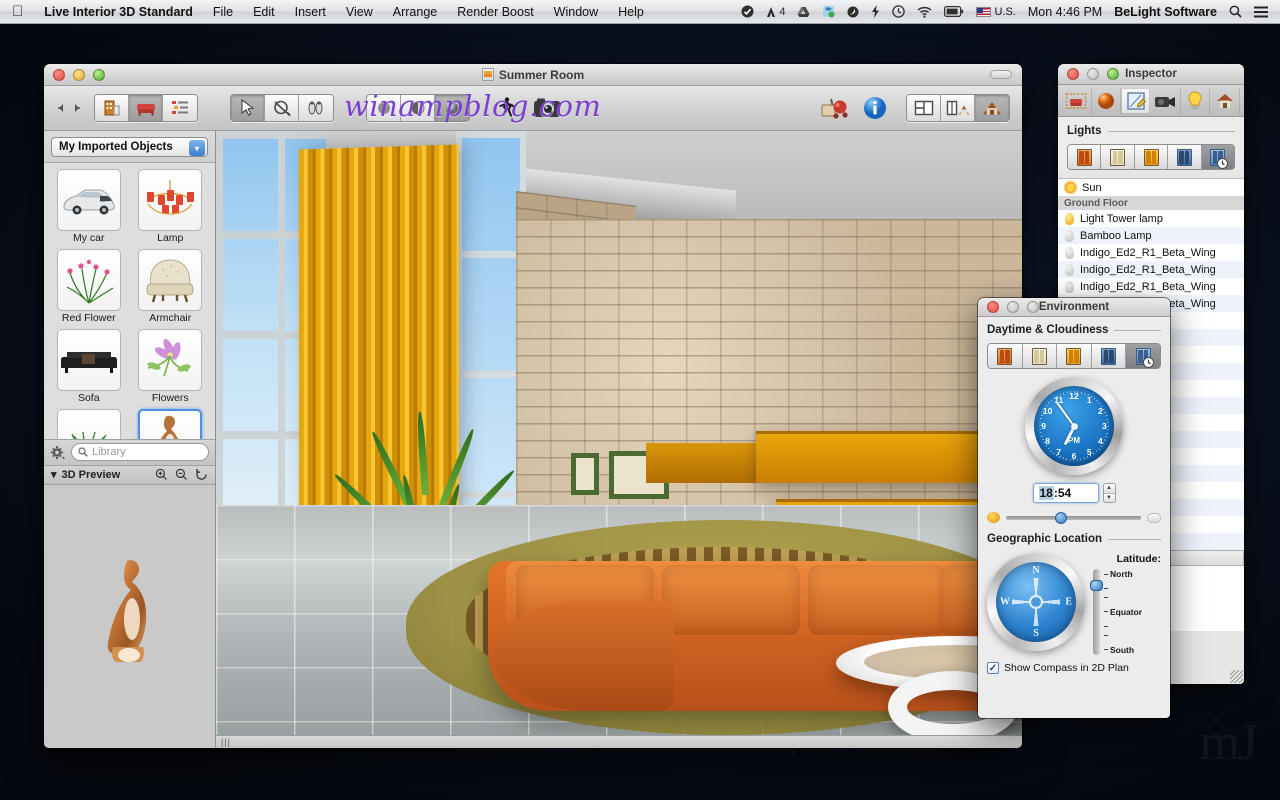  Describe the element at coordinates (171, 368) in the screenshot. I see `library-item-flowers: Flowers` at that location.